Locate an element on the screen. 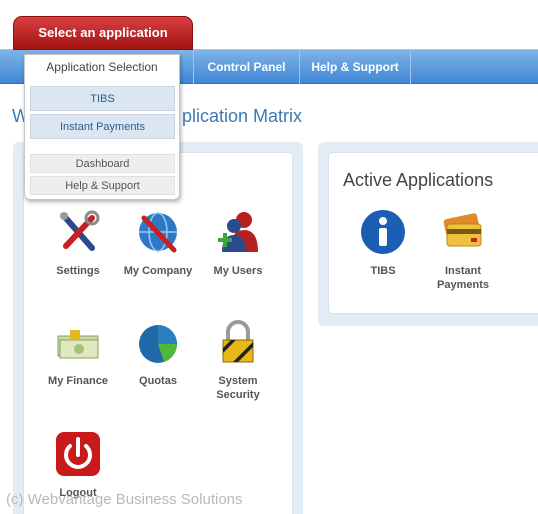 The height and width of the screenshot is (514, 538). nav-control-panel: Control Panel is located at coordinates (246, 67).